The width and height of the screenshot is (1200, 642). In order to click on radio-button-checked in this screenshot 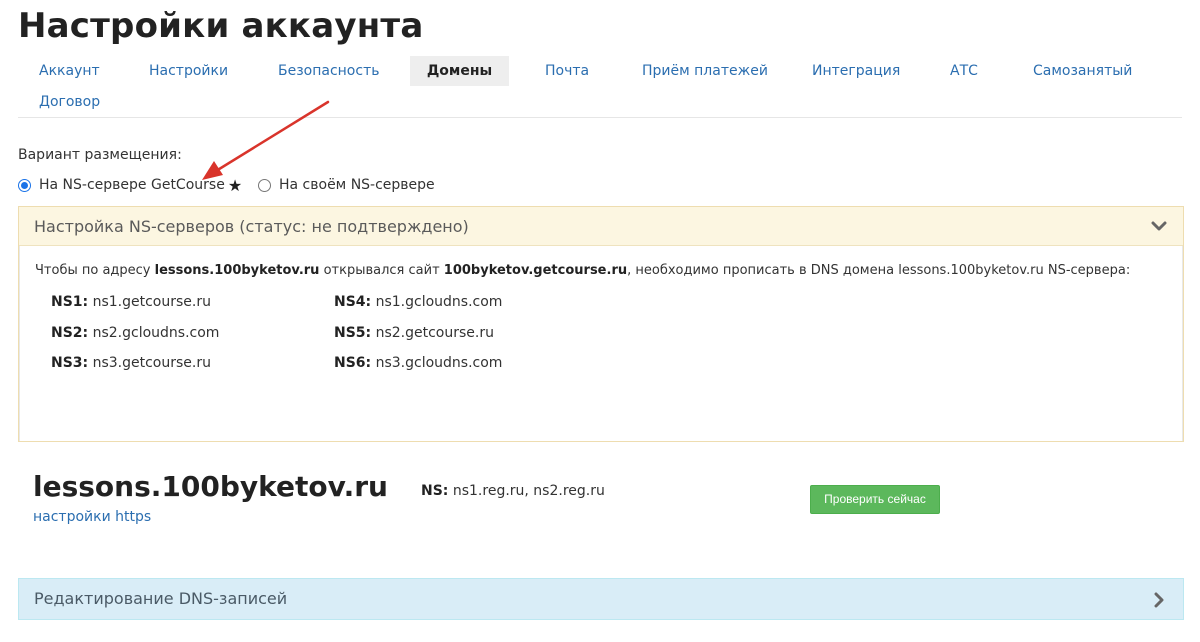, I will do `click(24, 185)`.